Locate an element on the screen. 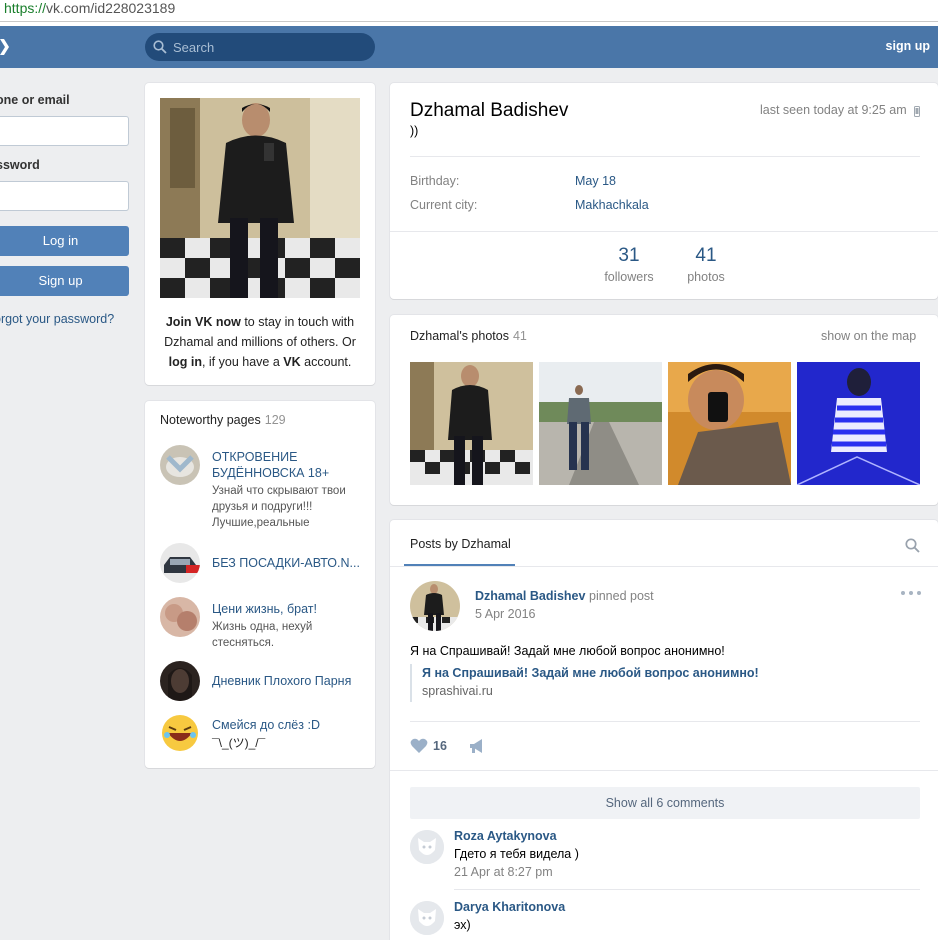 This screenshot has height=940, width=938. comment-text: Гдето я тебя видела ) is located at coordinates (516, 854).